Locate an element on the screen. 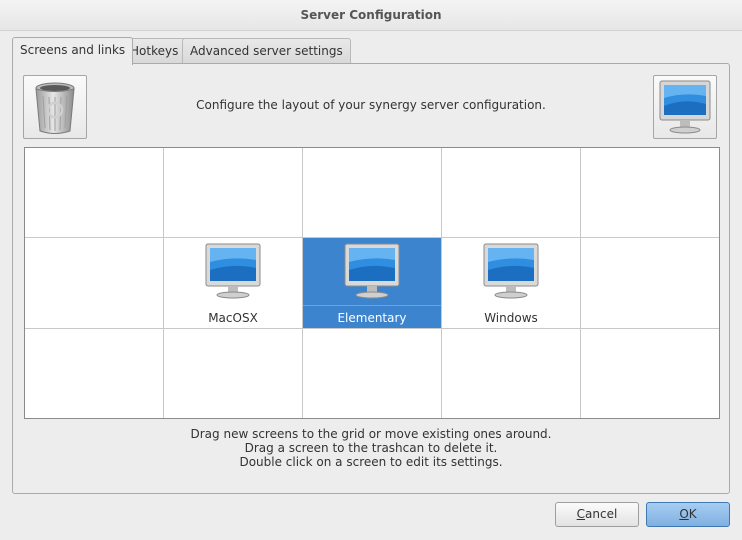  ok-mnemonic: O is located at coordinates (684, 514).